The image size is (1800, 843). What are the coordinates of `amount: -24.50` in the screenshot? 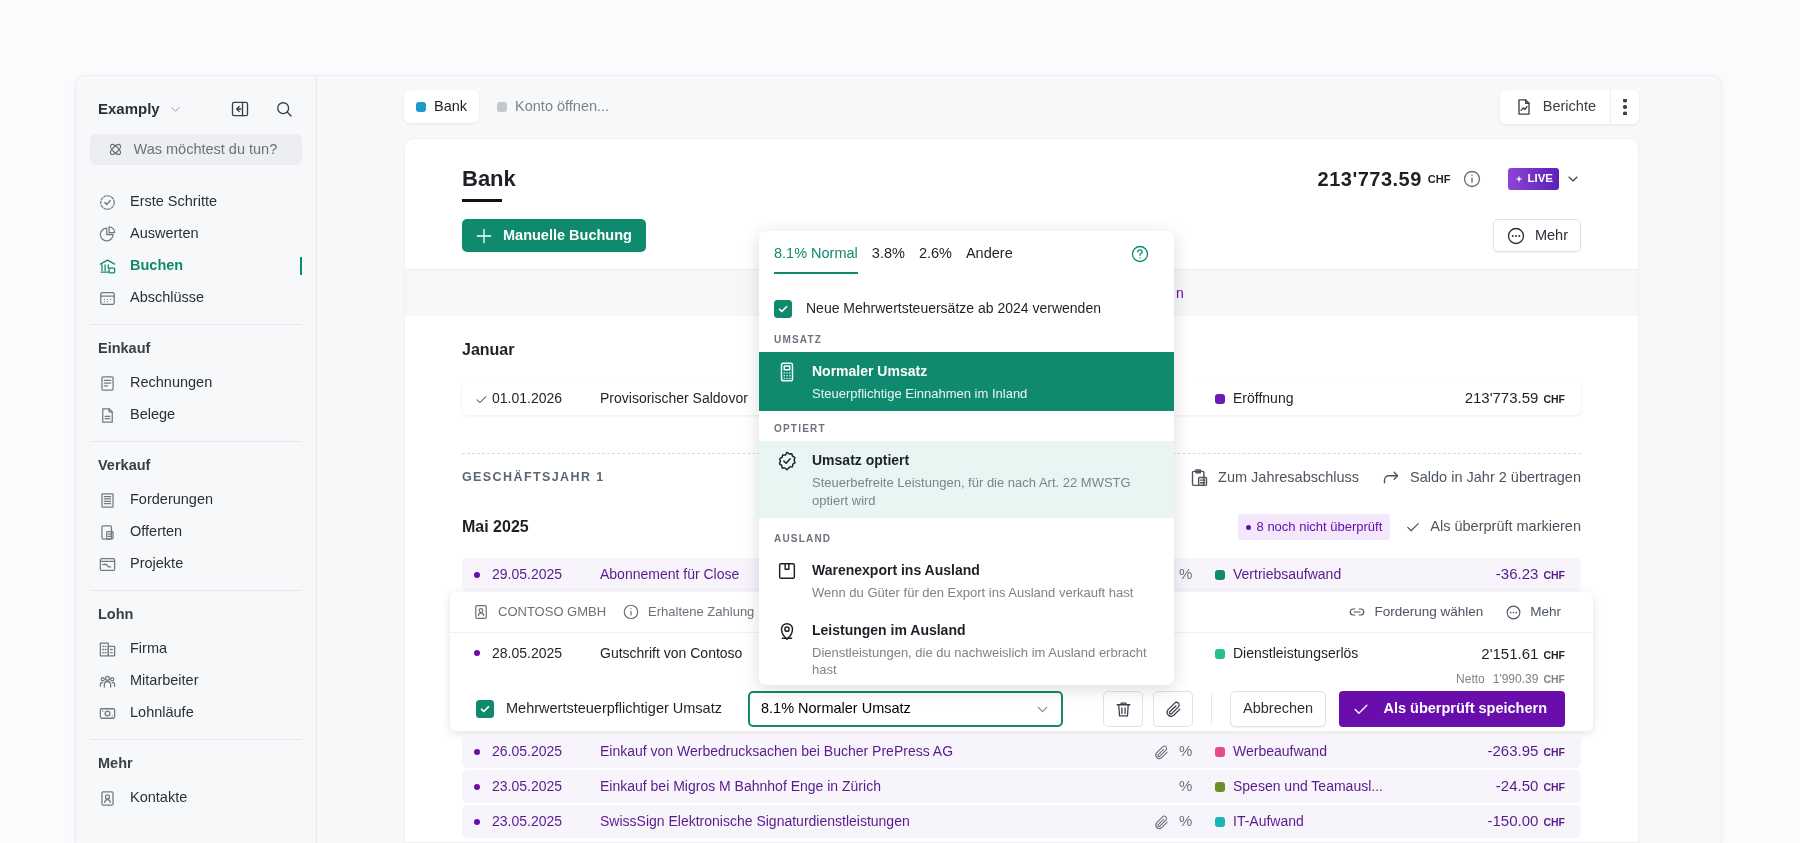 It's located at (1517, 786).